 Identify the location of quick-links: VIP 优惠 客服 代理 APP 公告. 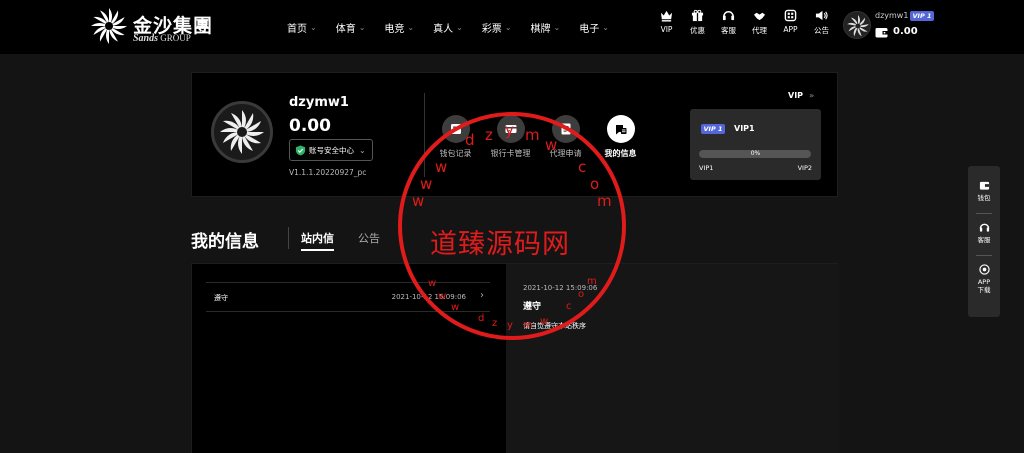
(744, 22).